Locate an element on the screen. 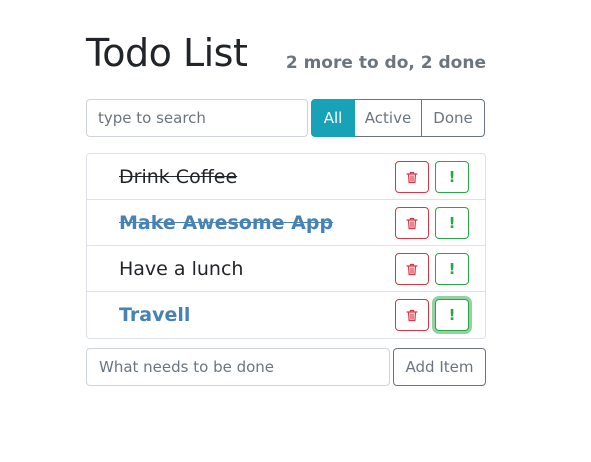 The image size is (591, 462). todo-item: Drink Coffee ! is located at coordinates (286, 177).